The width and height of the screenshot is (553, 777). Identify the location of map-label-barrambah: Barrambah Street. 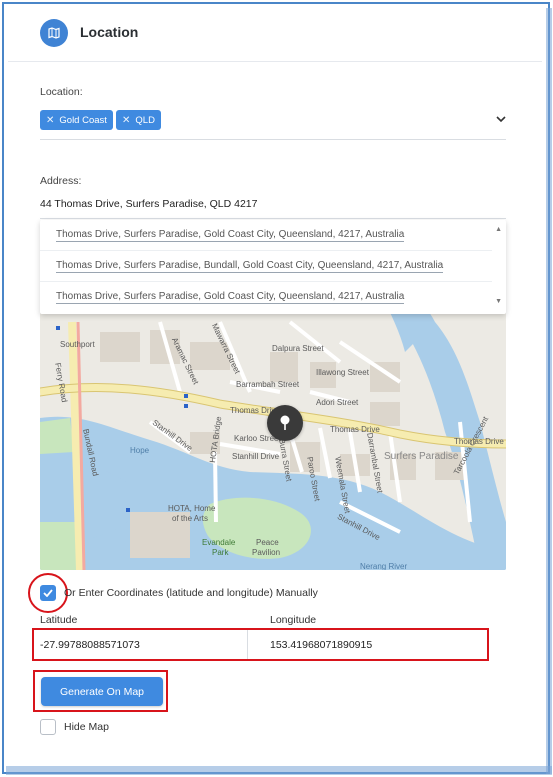
(268, 384).